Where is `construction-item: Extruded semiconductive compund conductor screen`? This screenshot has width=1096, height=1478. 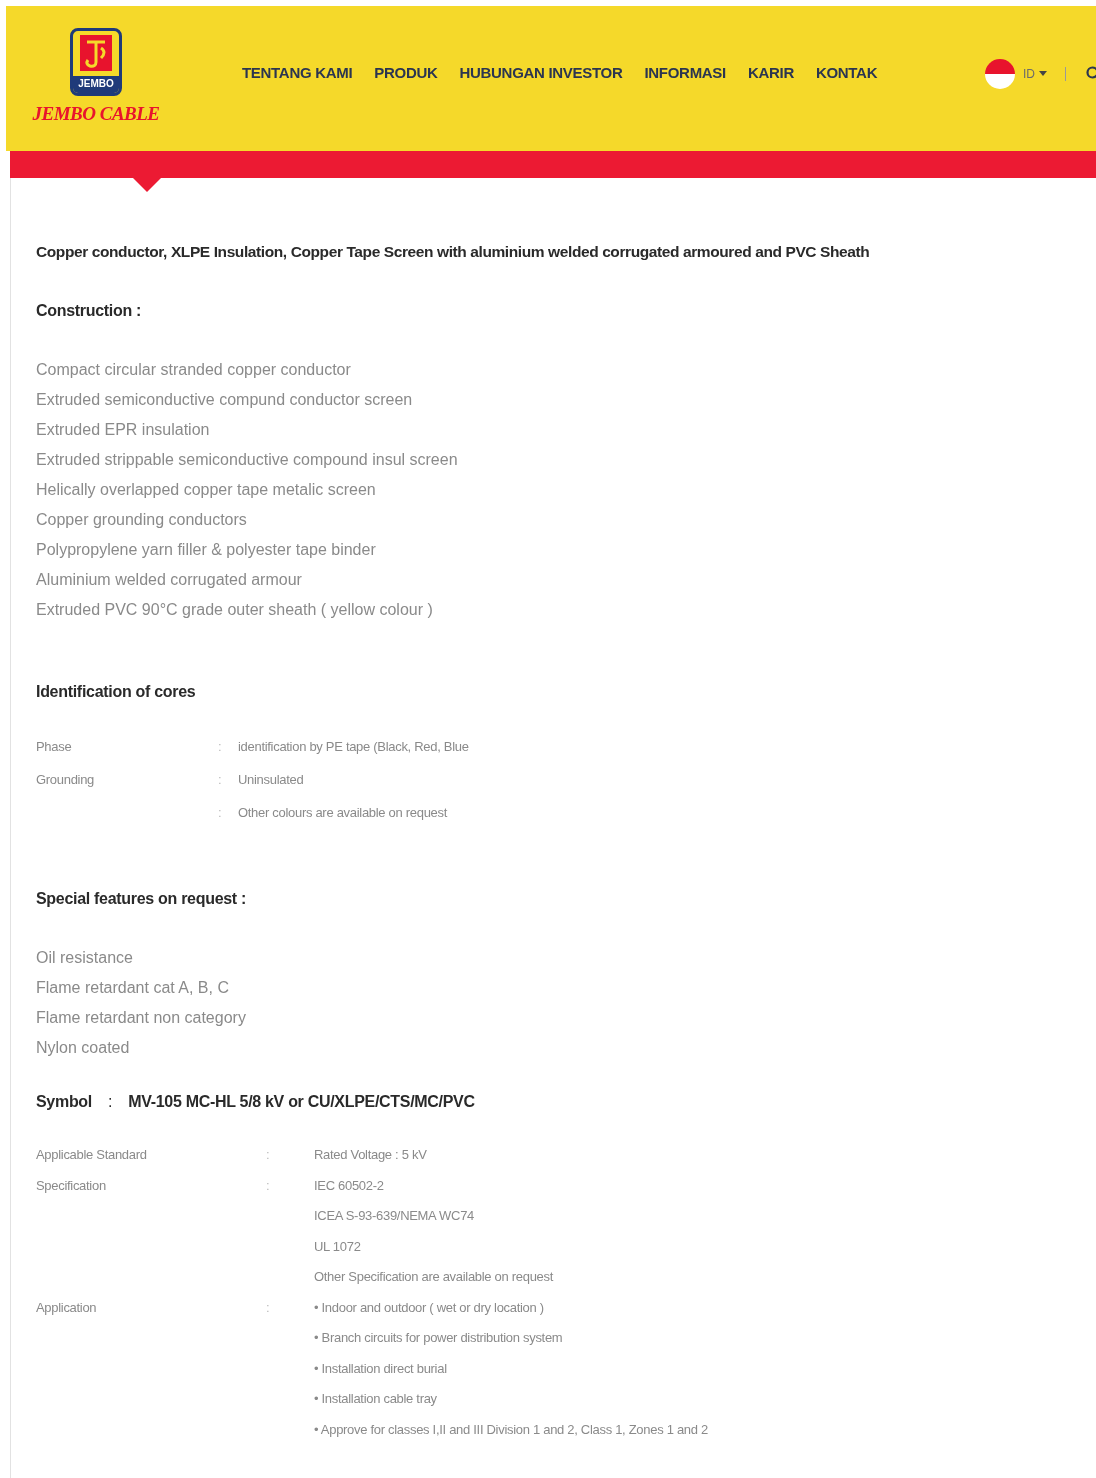
construction-item: Extruded semiconductive compund conductor screen is located at coordinates (225, 400).